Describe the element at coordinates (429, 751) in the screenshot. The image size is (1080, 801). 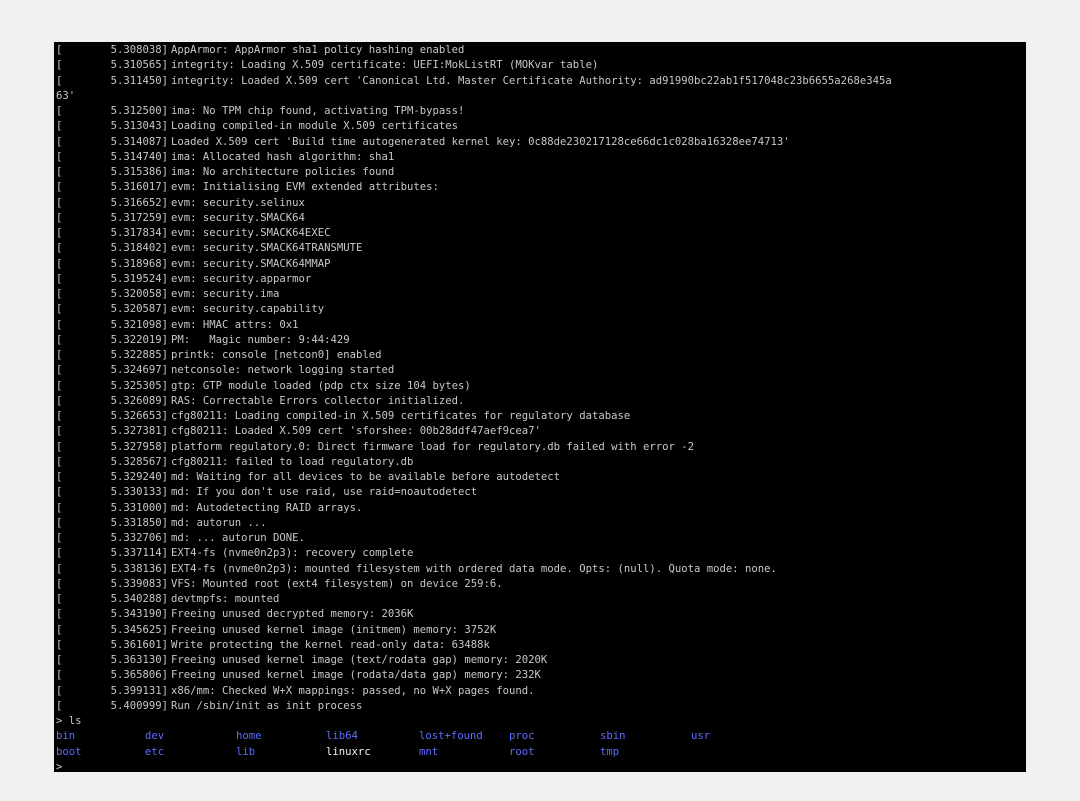
I see `ls-entry: mnt` at that location.